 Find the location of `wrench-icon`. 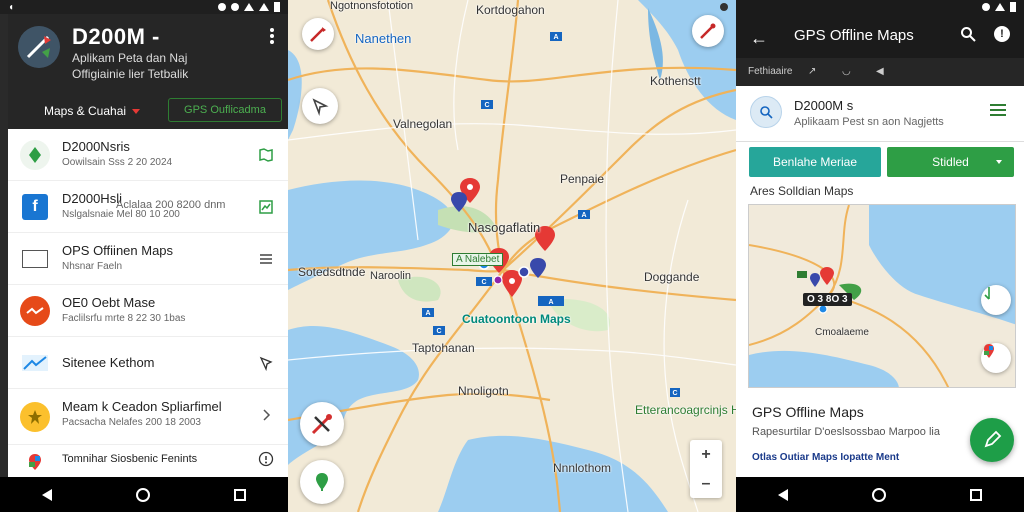

wrench-icon is located at coordinates (321, 424).